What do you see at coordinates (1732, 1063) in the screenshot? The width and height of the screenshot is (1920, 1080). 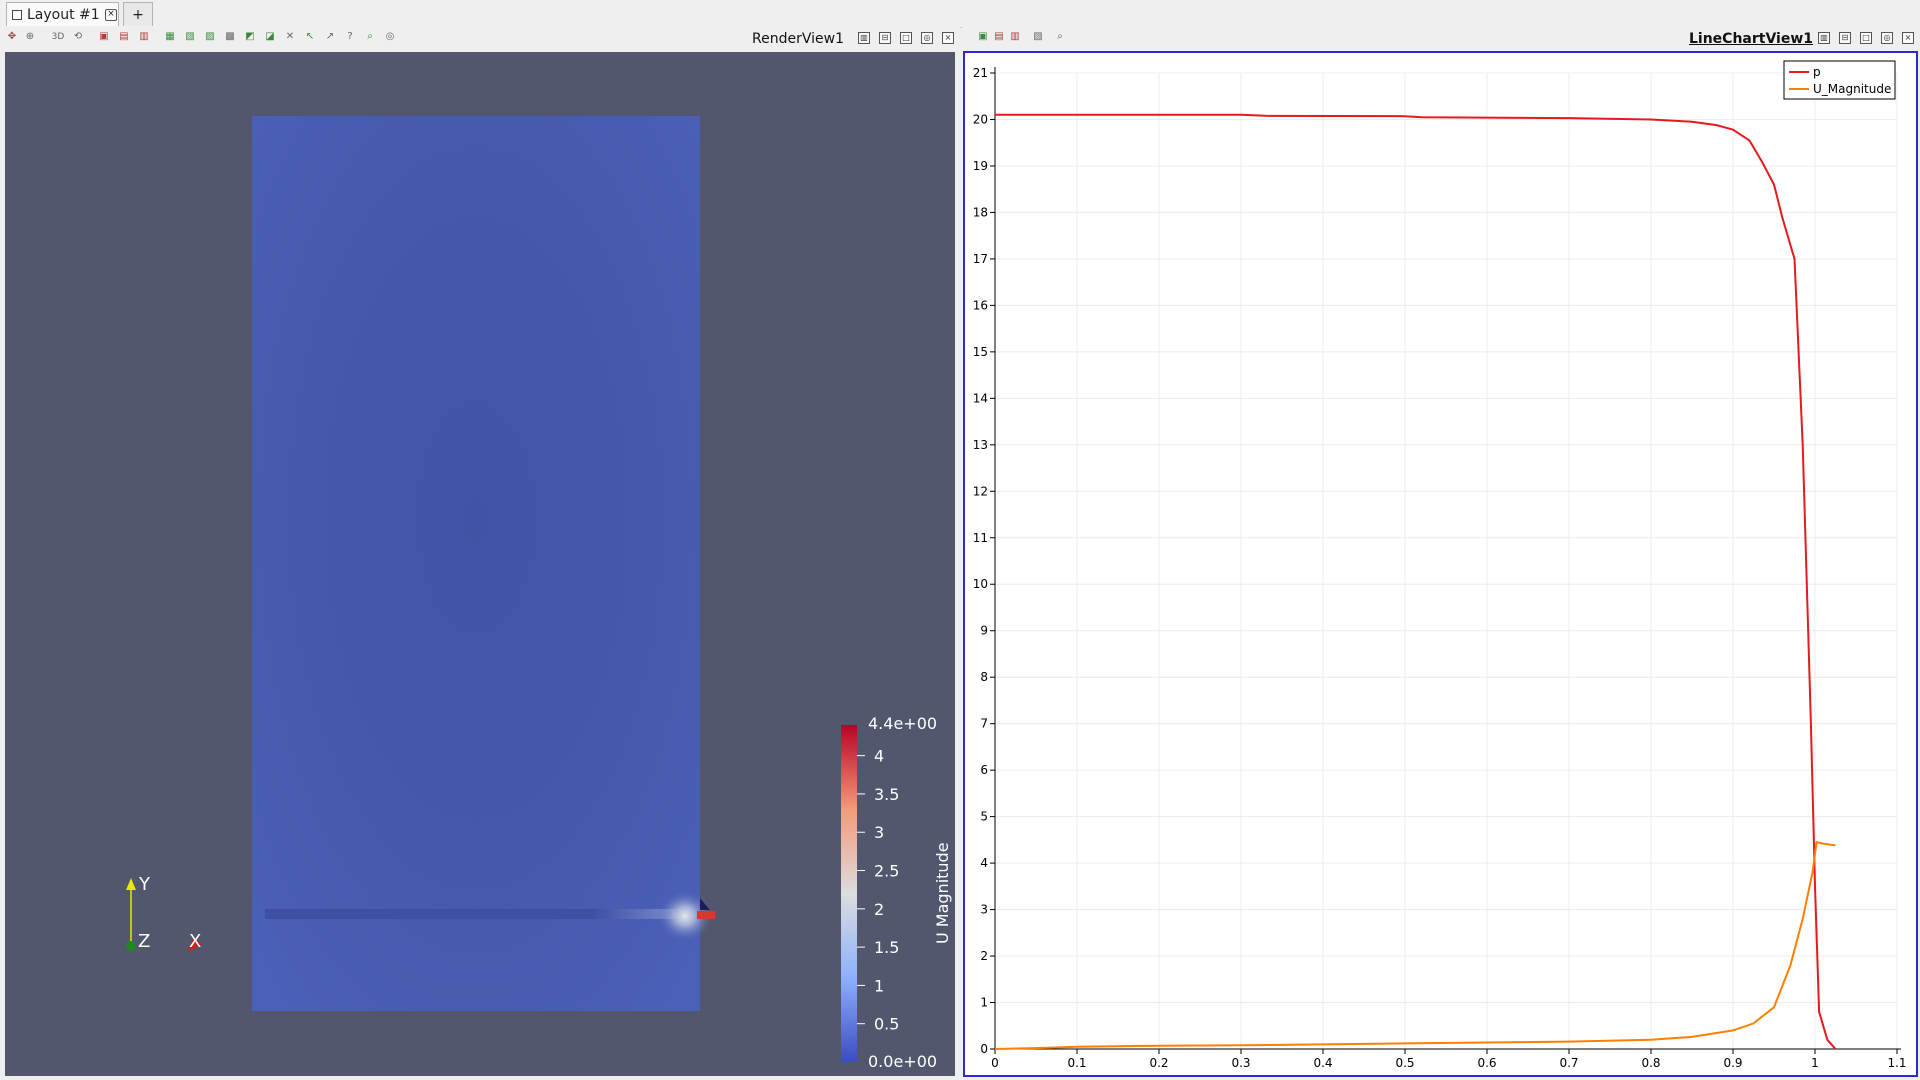 I see `x-tick-label: 0.9` at bounding box center [1732, 1063].